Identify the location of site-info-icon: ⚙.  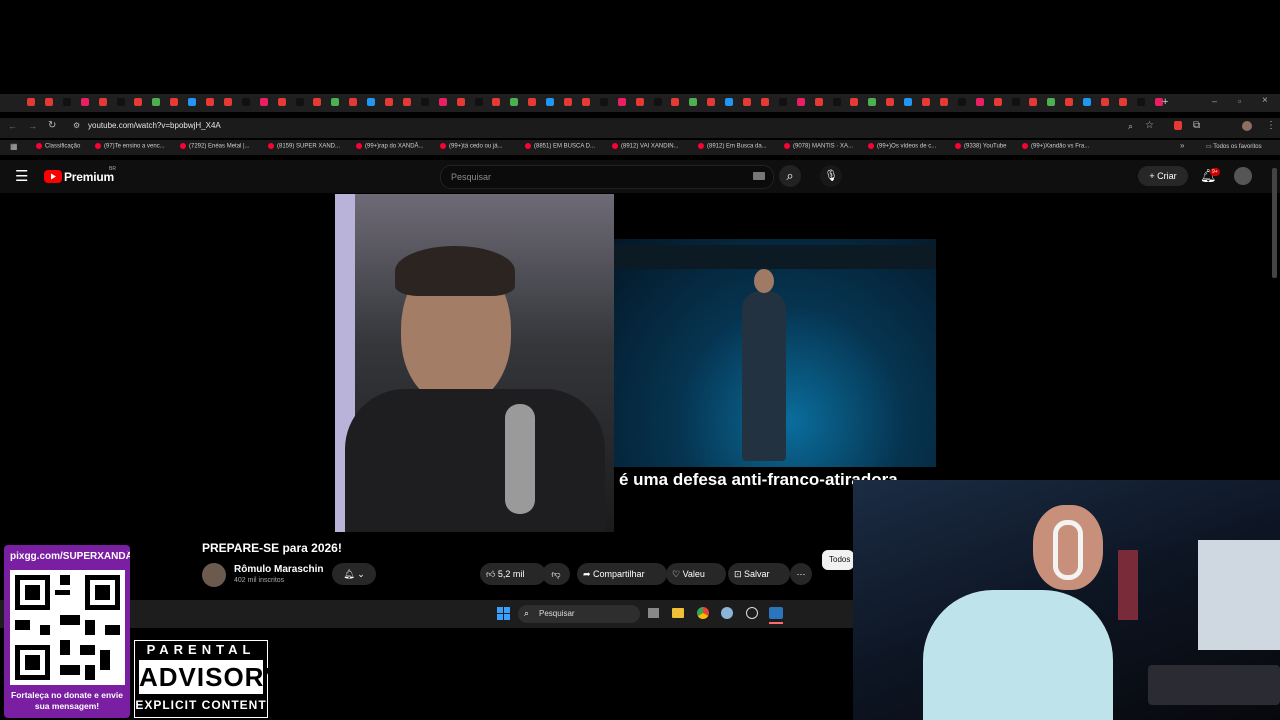
(76, 125).